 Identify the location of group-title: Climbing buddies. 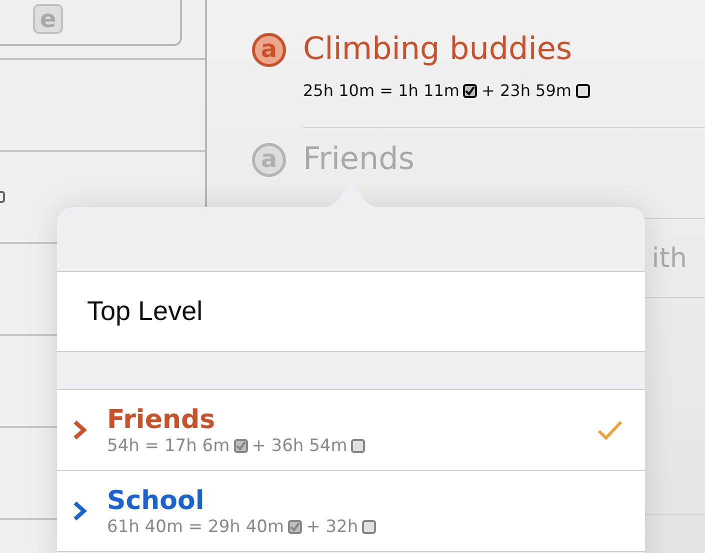
(504, 49).